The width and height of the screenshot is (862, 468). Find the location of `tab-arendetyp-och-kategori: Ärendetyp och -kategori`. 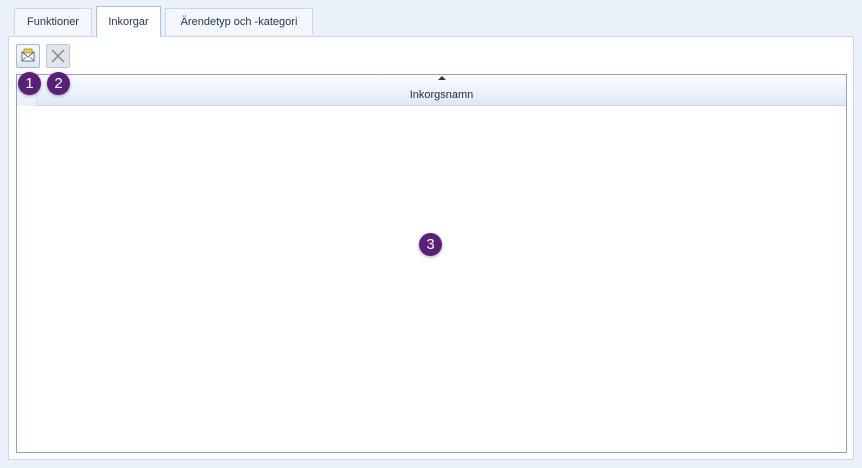

tab-arendetyp-och-kategori: Ärendetyp och -kategori is located at coordinates (239, 21).